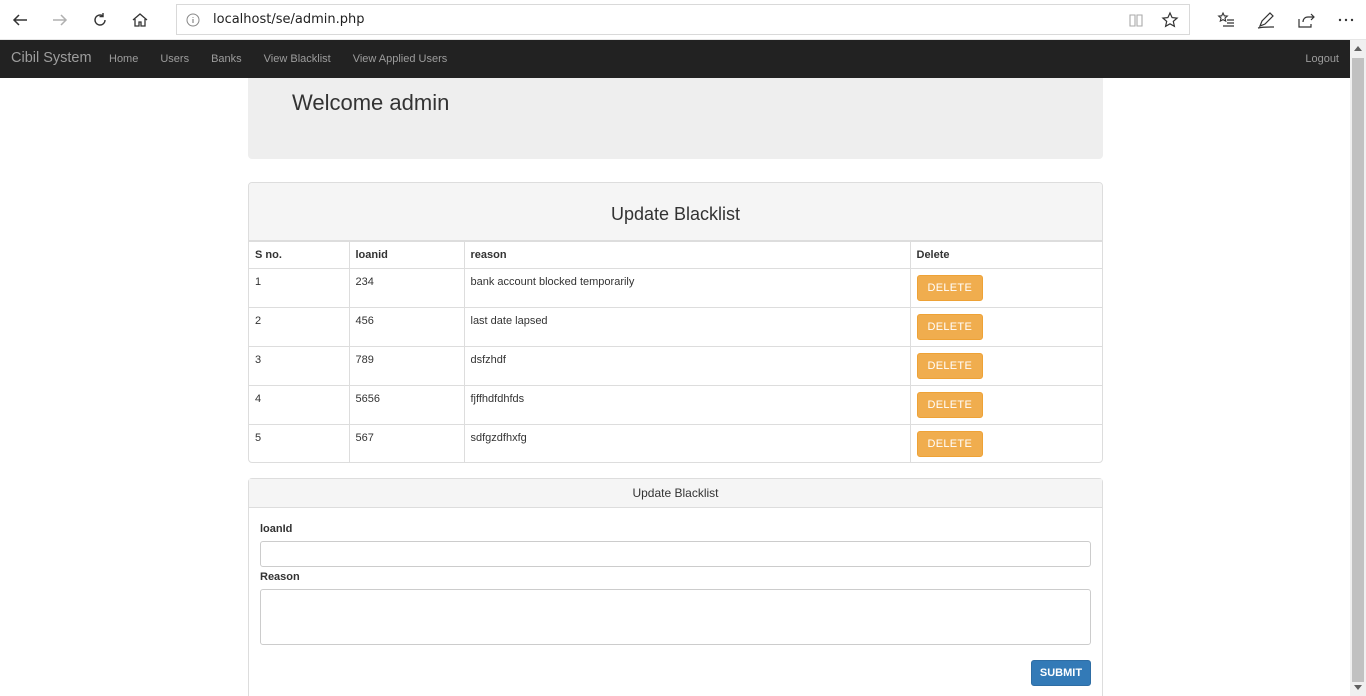  Describe the element at coordinates (299, 327) in the screenshot. I see `cell-sno: 2` at that location.